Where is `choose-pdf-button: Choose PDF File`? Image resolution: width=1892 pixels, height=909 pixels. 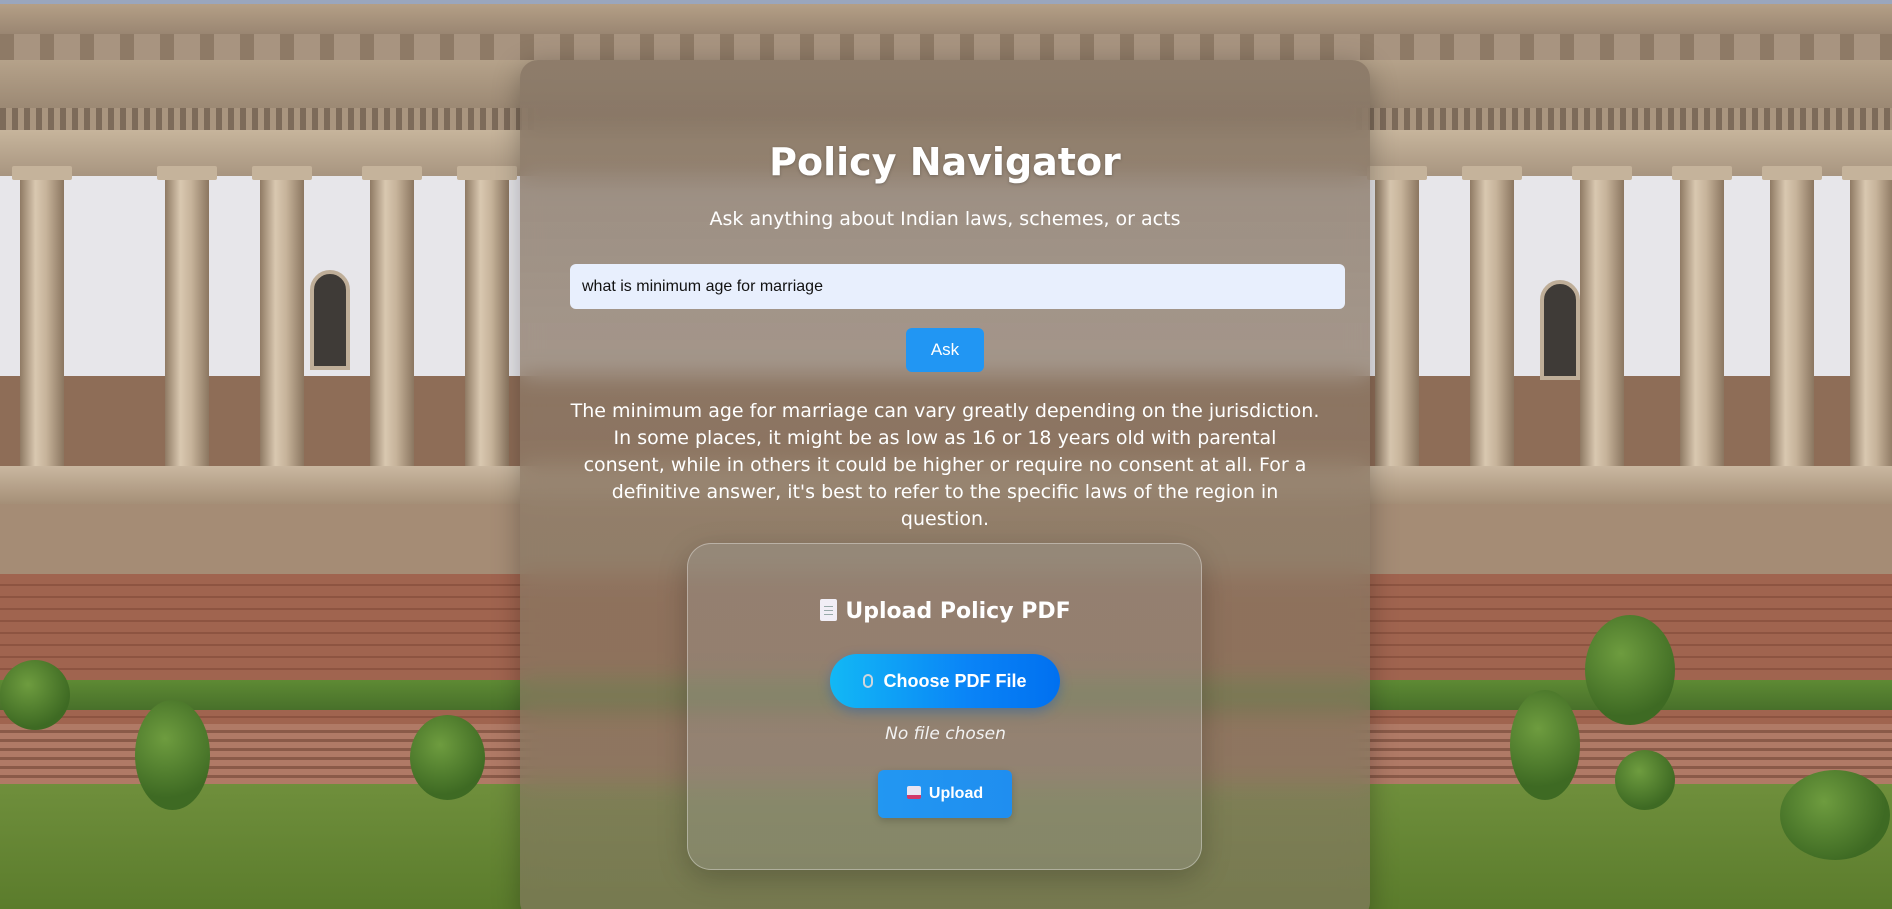 choose-pdf-button: Choose PDF File is located at coordinates (945, 681).